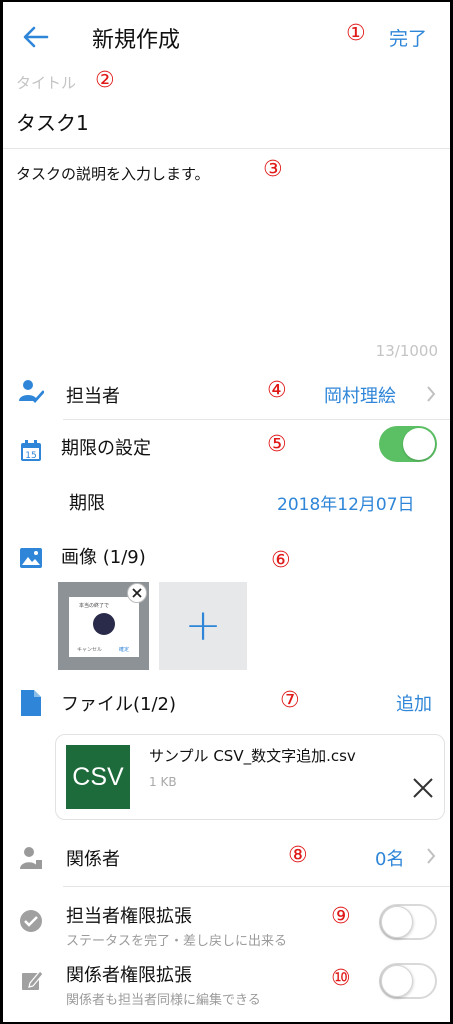  What do you see at coordinates (136, 40) in the screenshot?
I see `page-title: 新規作成` at bounding box center [136, 40].